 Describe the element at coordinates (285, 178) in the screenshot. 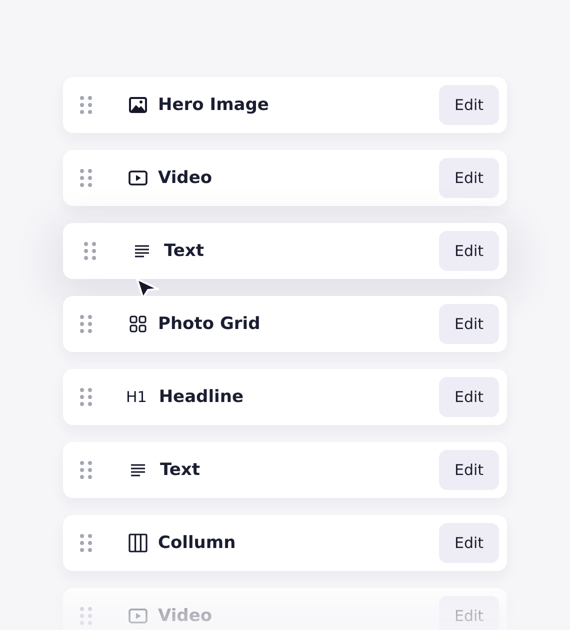

I see `block-row: Video Edit` at that location.